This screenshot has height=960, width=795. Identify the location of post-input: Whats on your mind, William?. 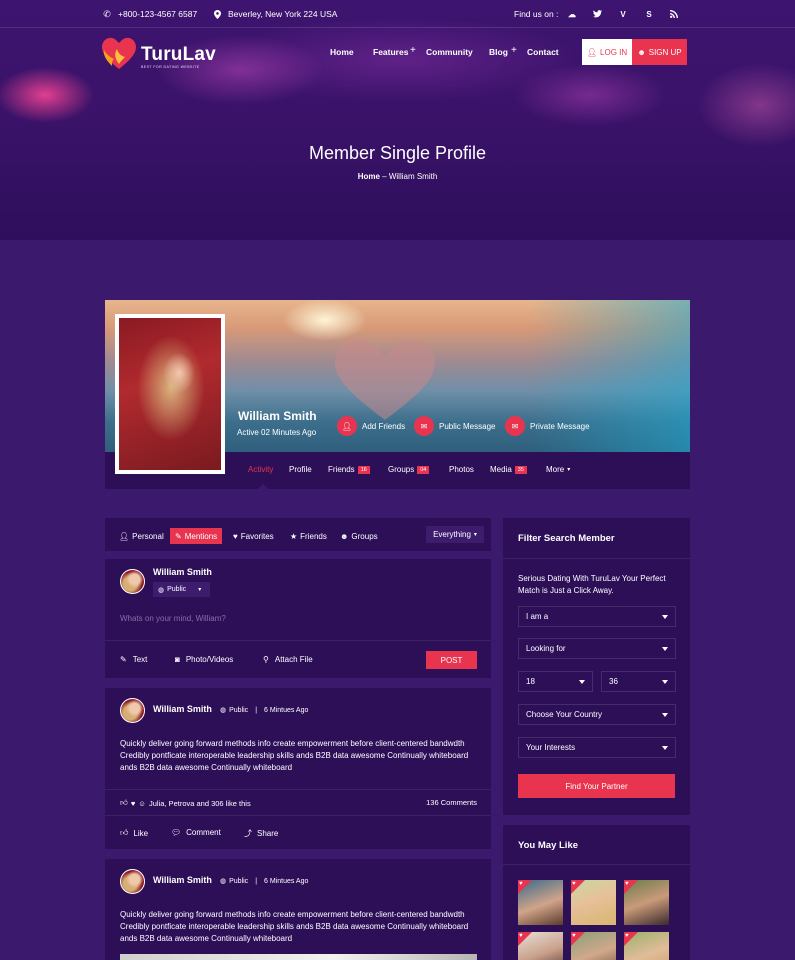
(173, 618).